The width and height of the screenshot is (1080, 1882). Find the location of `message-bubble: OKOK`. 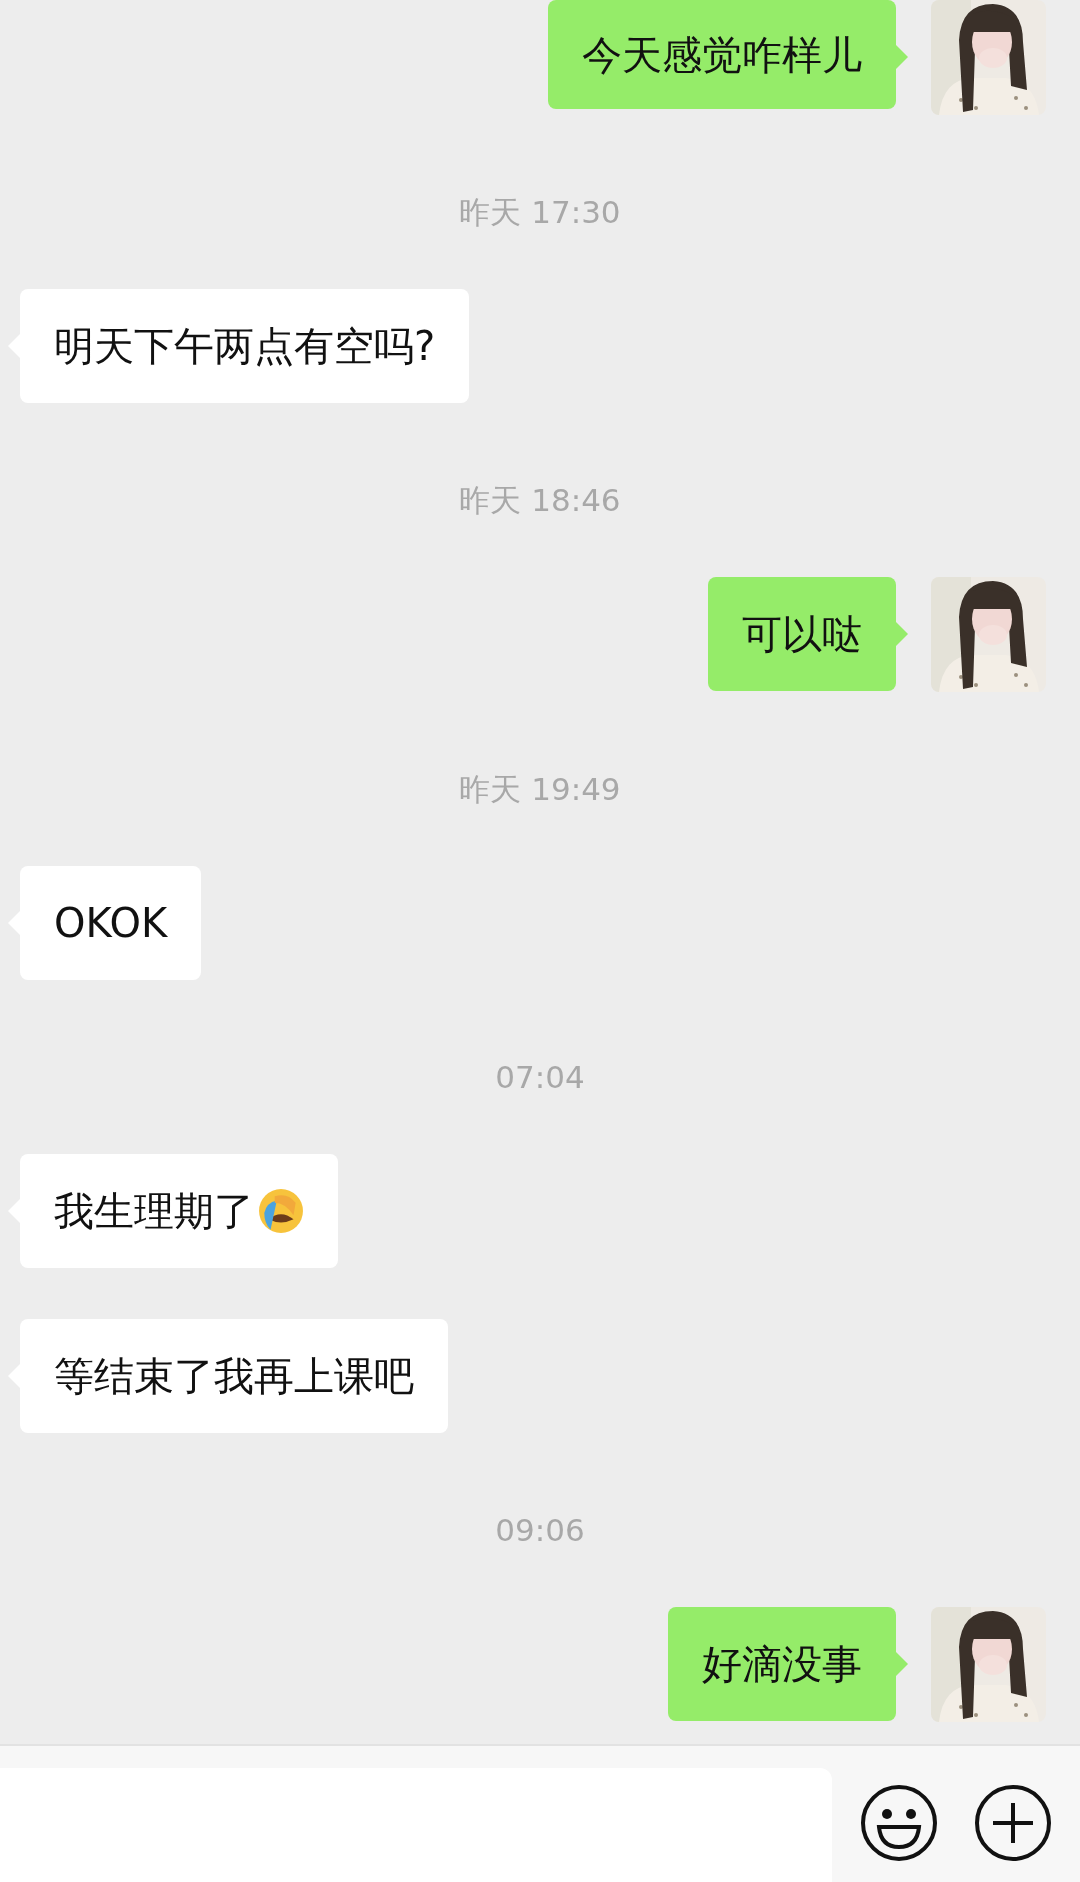

message-bubble: OKOK is located at coordinates (105, 923).